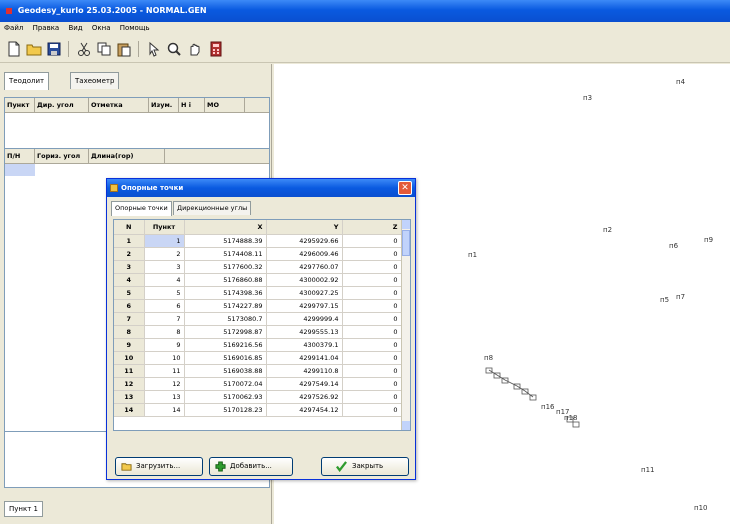 The height and width of the screenshot is (524, 730). Describe the element at coordinates (129, 397) in the screenshot. I see `row-number: 13` at that location.